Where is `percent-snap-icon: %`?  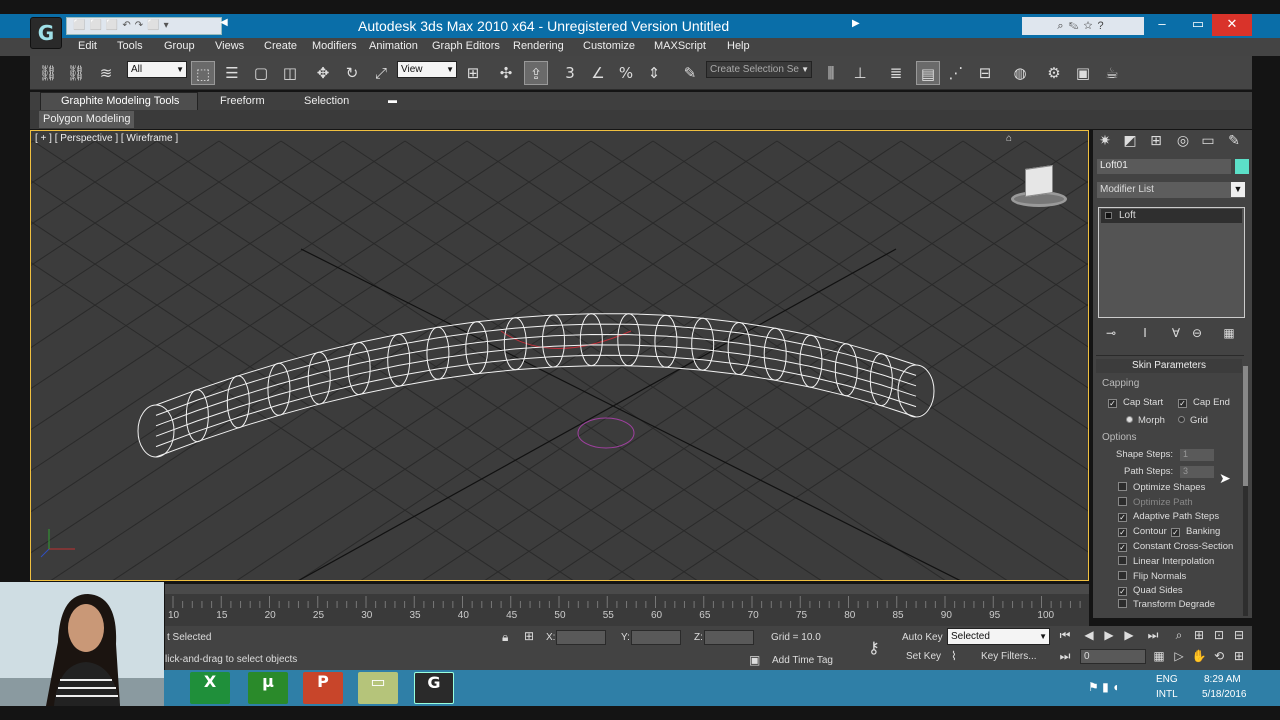 percent-snap-icon: % is located at coordinates (626, 73).